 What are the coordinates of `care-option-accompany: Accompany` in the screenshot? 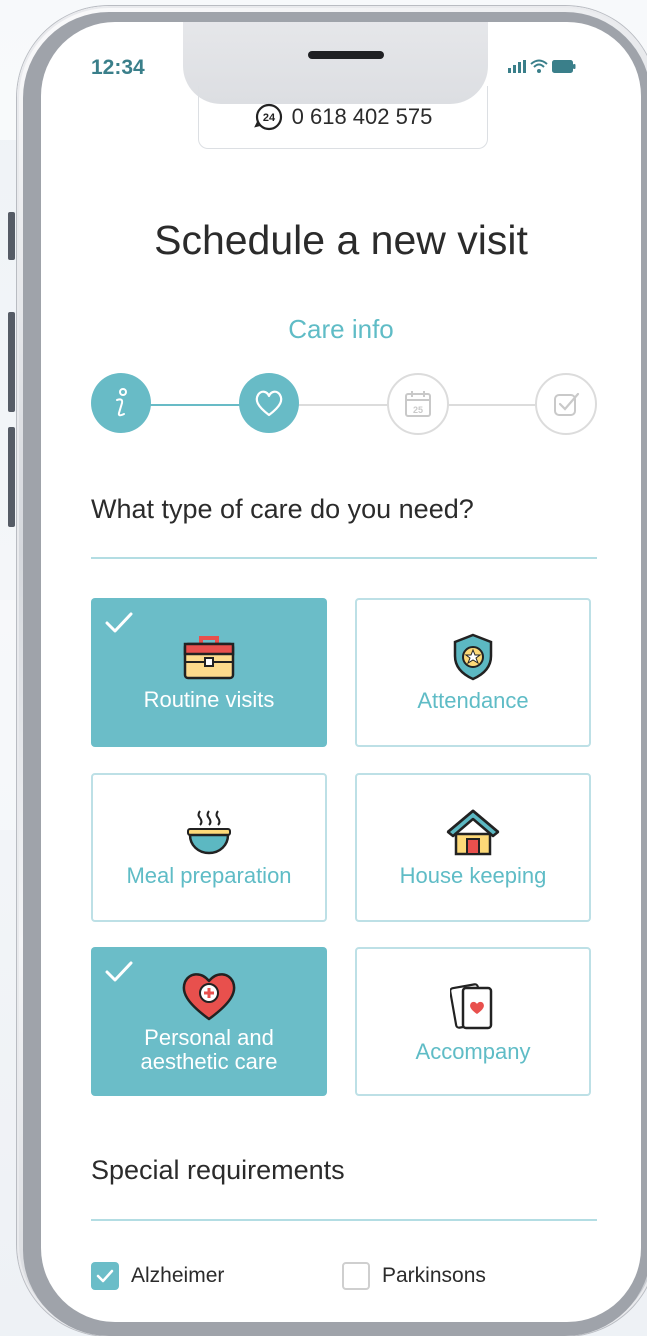 It's located at (473, 1021).